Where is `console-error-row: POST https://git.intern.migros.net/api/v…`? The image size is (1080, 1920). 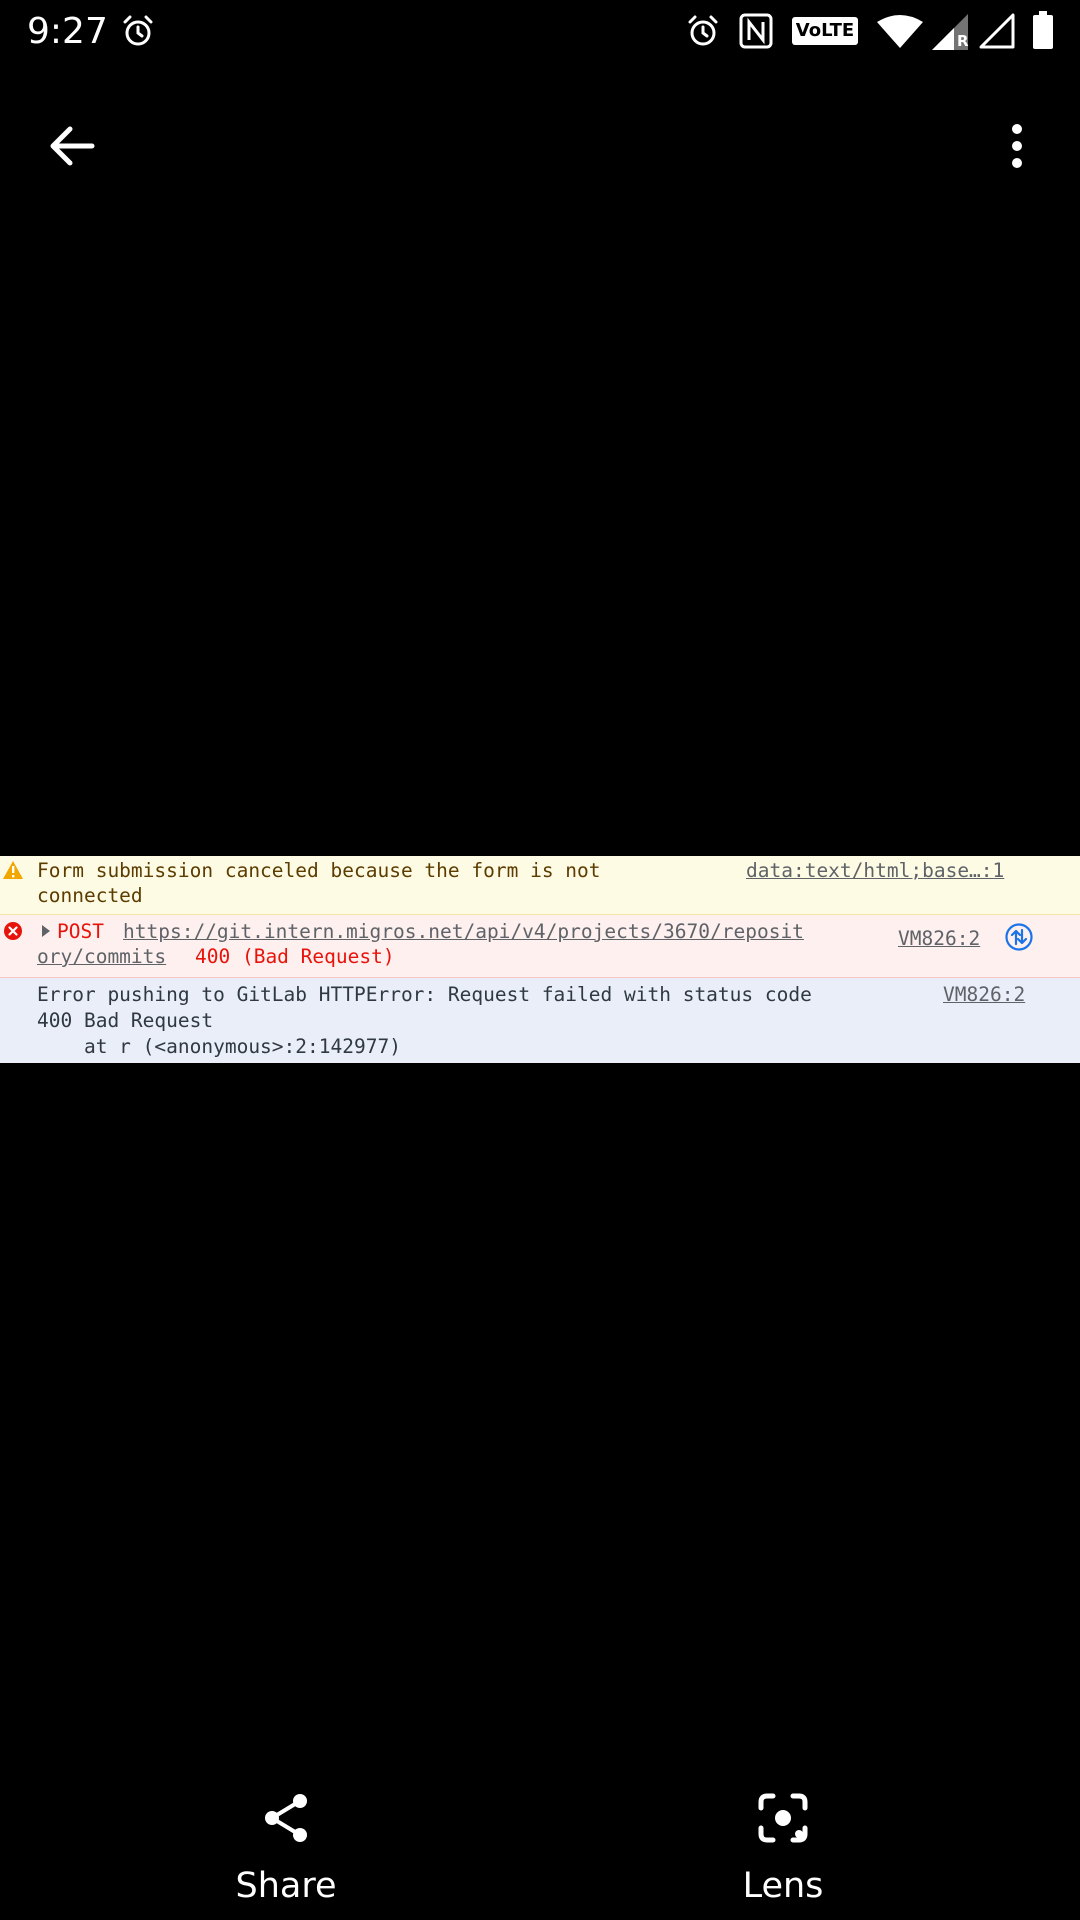 console-error-row: POST https://git.intern.migros.net/api/v… is located at coordinates (540, 946).